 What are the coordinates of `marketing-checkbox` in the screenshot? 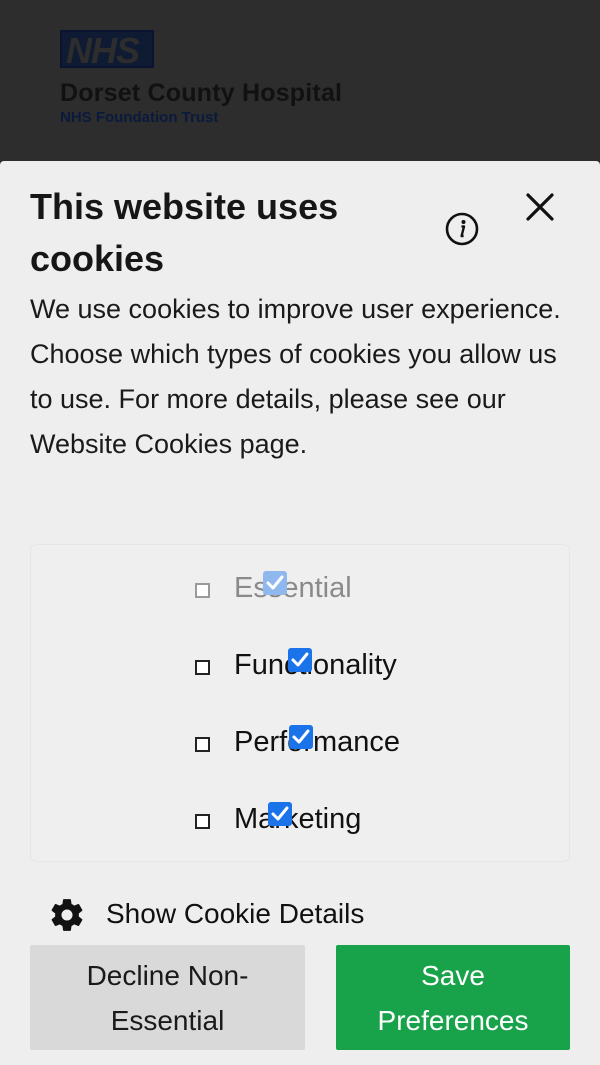 It's located at (280, 814).